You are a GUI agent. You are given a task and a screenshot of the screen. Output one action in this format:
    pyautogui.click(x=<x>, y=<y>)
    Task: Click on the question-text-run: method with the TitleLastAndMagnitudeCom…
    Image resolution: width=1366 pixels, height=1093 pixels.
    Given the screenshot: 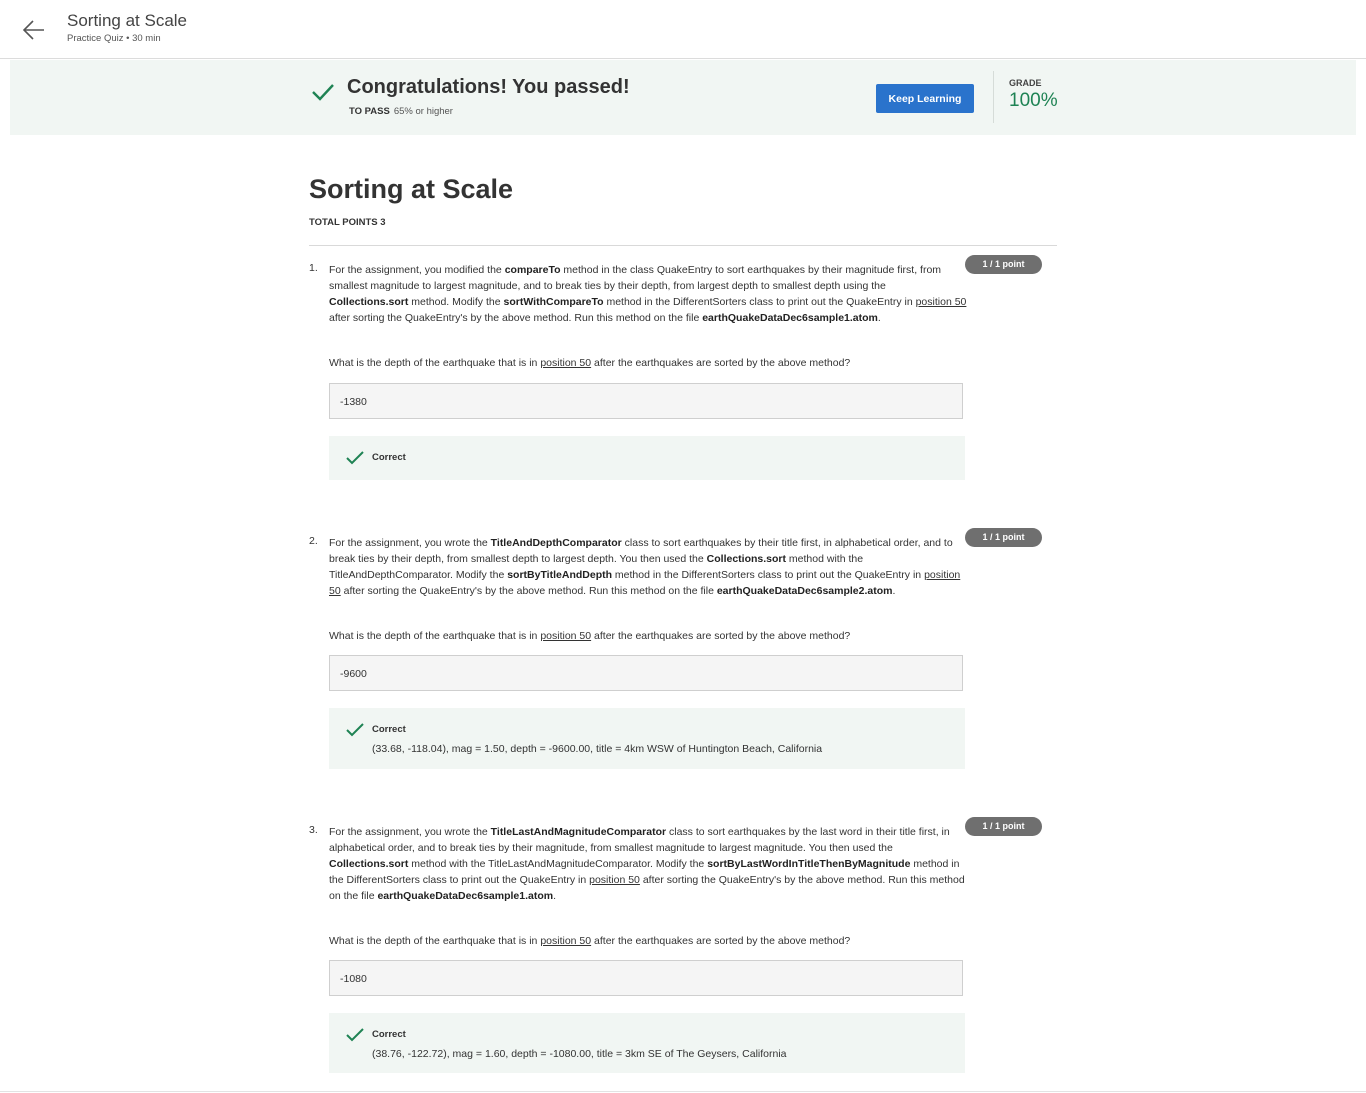 What is the action you would take?
    pyautogui.click(x=558, y=864)
    